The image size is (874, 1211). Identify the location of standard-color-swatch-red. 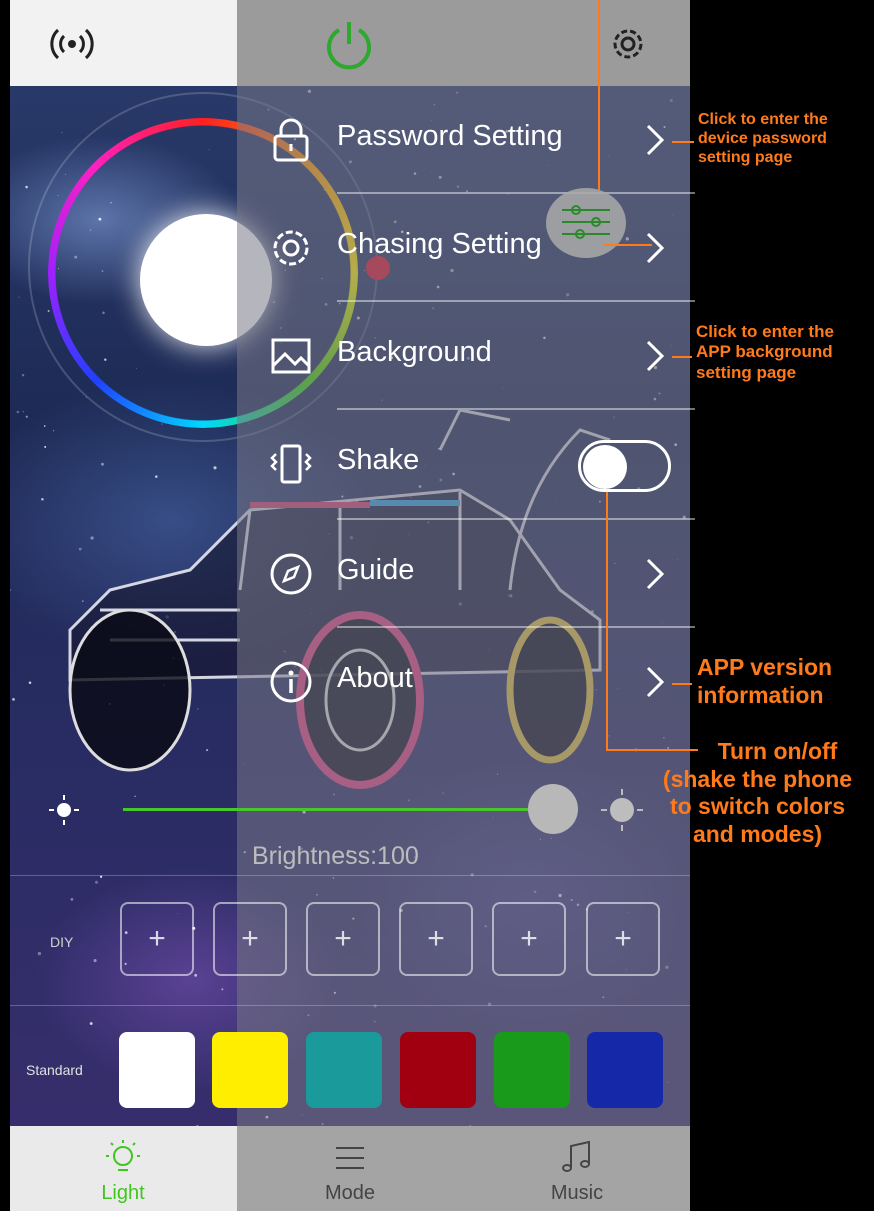
(438, 1070).